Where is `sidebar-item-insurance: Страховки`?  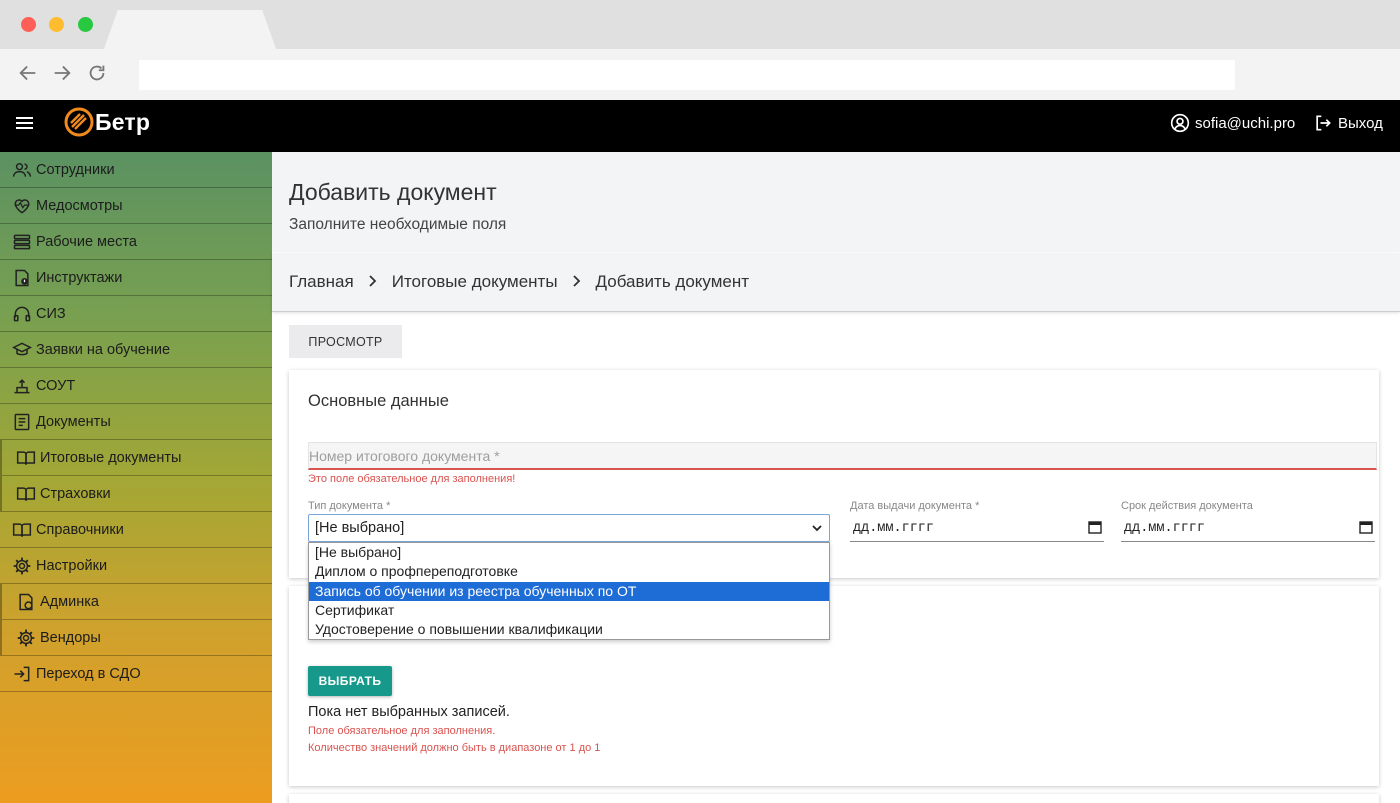
sidebar-item-insurance: Страховки is located at coordinates (136, 494).